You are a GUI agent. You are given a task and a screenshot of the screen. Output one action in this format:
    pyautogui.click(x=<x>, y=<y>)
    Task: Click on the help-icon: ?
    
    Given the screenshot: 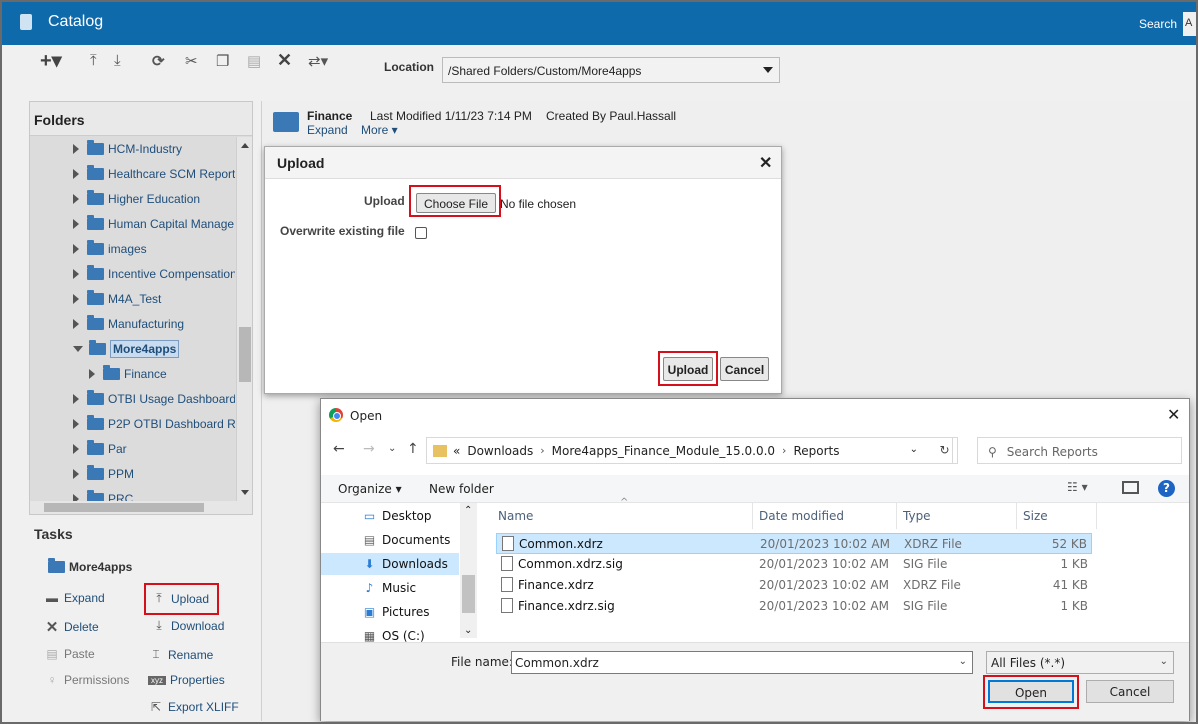 What is the action you would take?
    pyautogui.click(x=1166, y=488)
    